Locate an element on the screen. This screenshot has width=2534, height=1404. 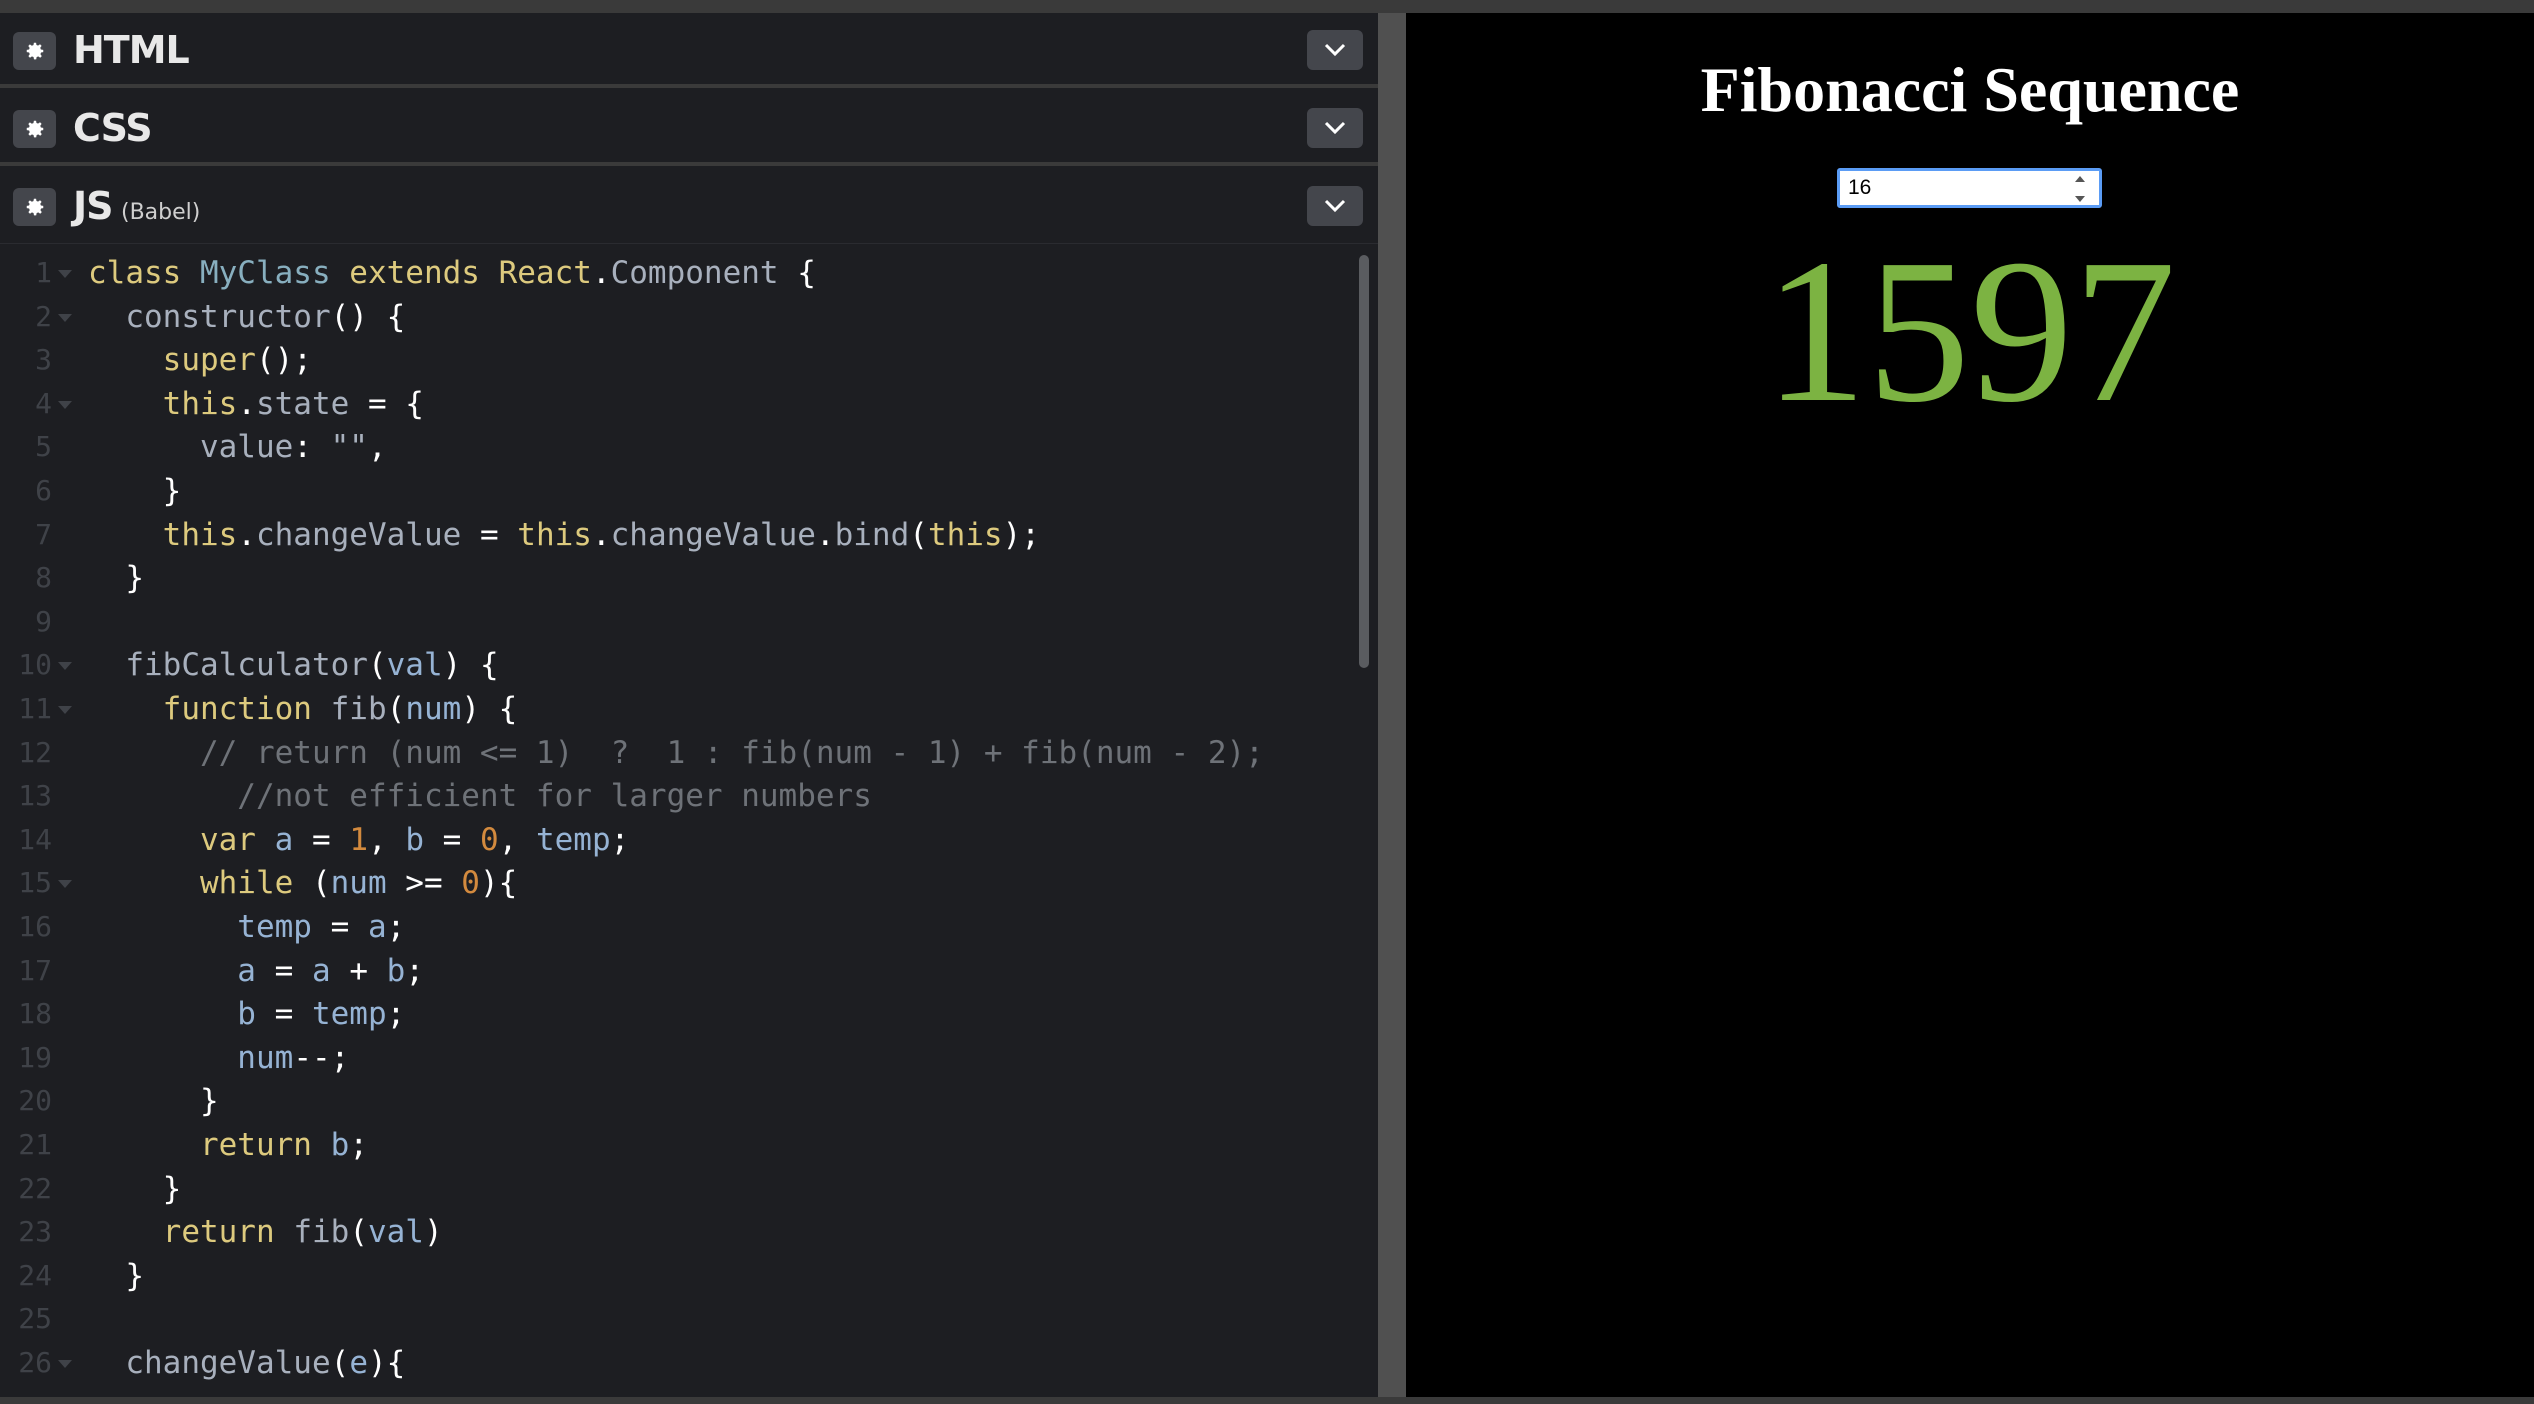
code-token: val is located at coordinates (414, 665).